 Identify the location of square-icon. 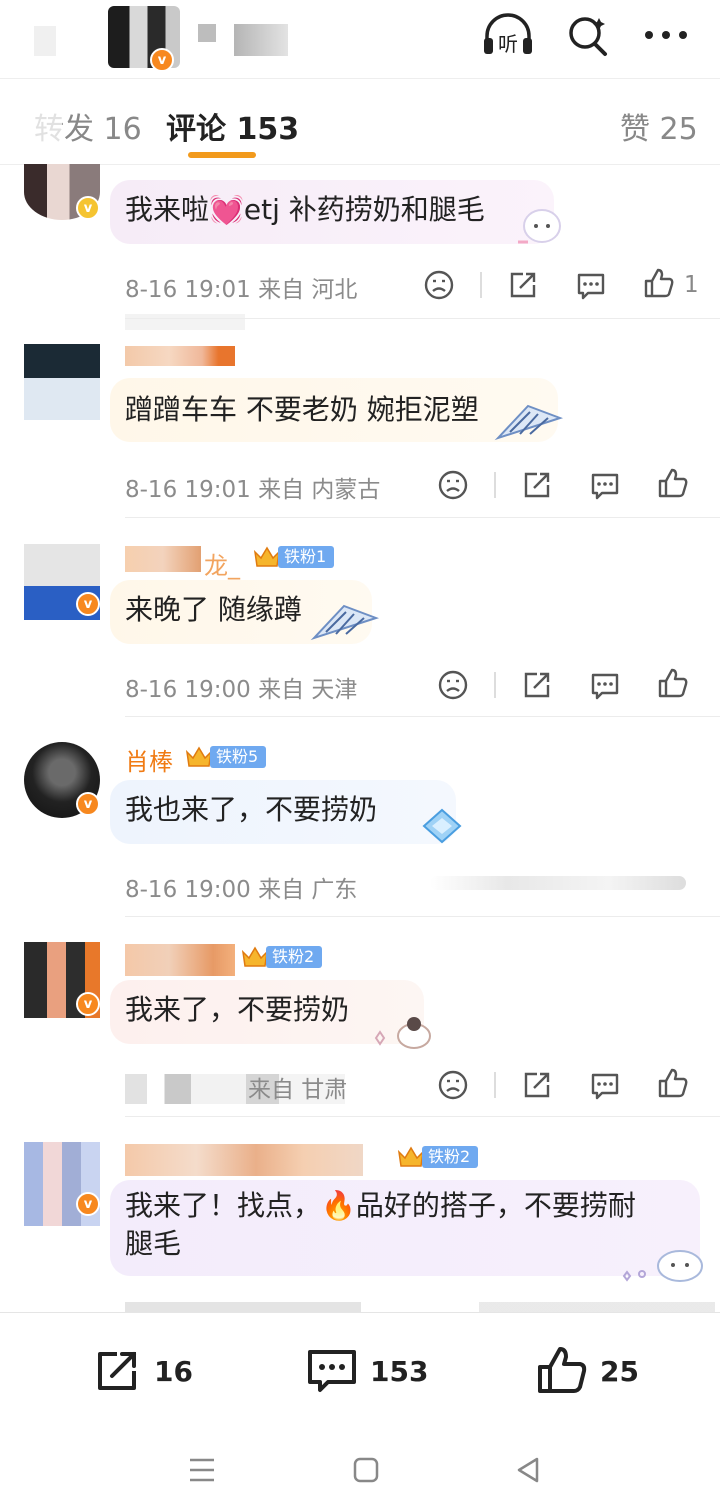
(366, 1470).